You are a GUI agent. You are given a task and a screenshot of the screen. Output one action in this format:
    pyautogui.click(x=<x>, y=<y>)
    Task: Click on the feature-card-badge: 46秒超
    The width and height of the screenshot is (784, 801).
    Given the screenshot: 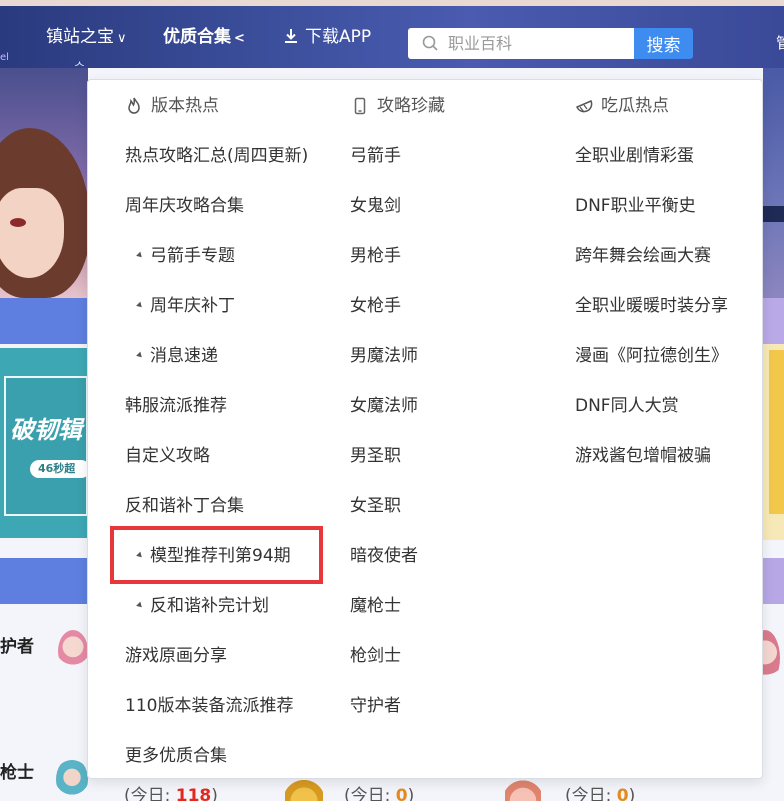 What is the action you would take?
    pyautogui.click(x=60, y=469)
    